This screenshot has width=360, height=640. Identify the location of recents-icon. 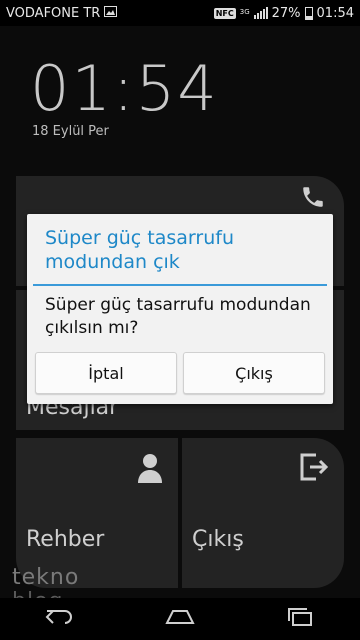
(300, 619).